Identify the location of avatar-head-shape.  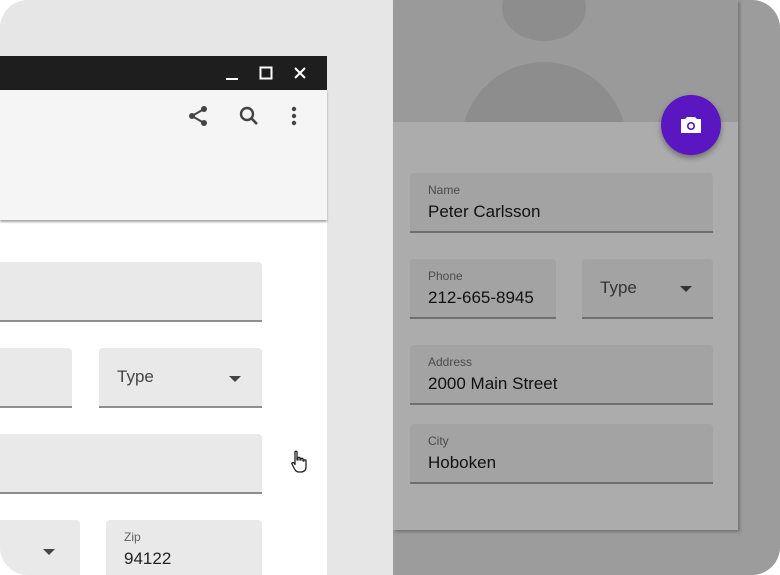
(544, 20).